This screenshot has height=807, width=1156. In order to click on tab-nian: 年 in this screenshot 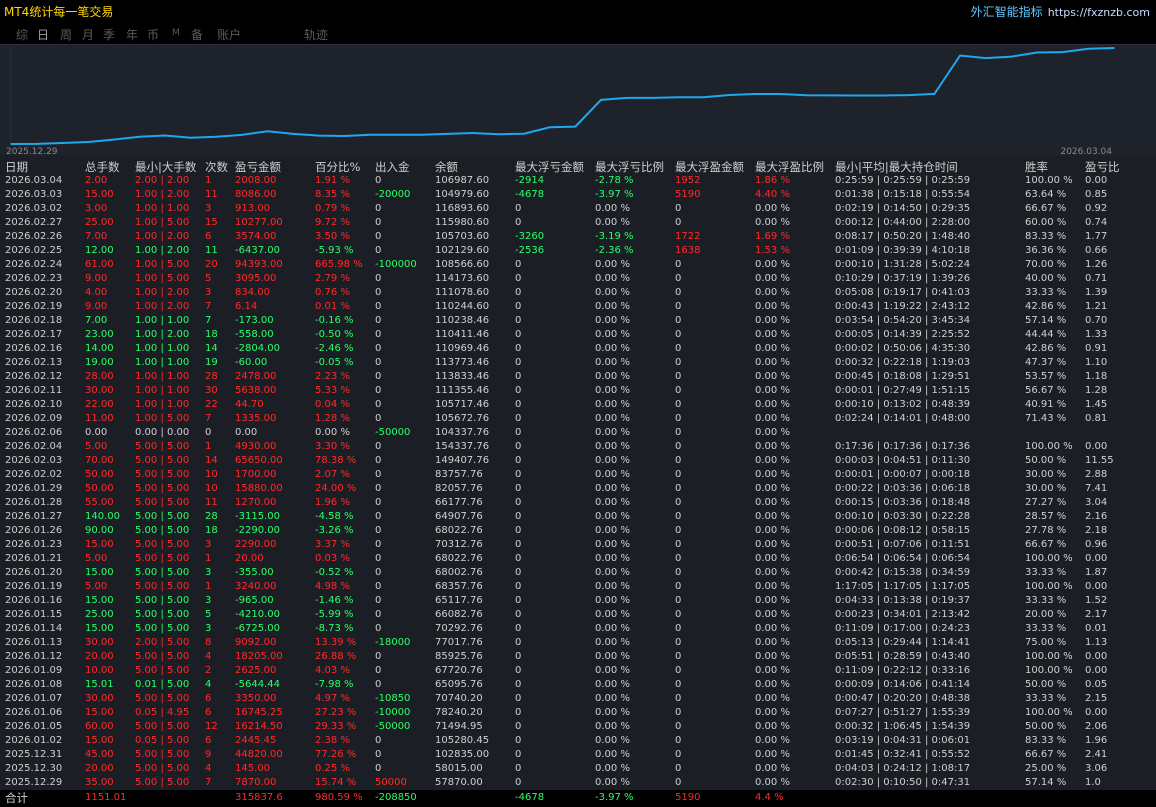, I will do `click(132, 34)`.